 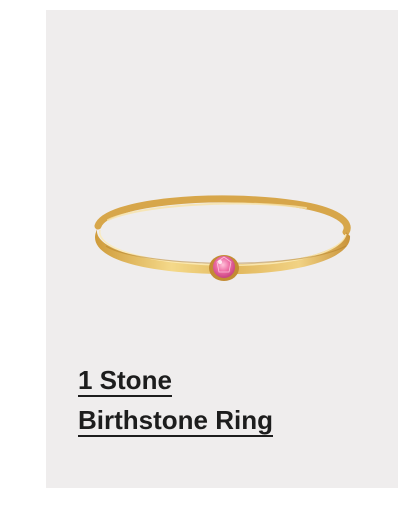 What do you see at coordinates (220, 262) in the screenshot?
I see `stone-sparkle` at bounding box center [220, 262].